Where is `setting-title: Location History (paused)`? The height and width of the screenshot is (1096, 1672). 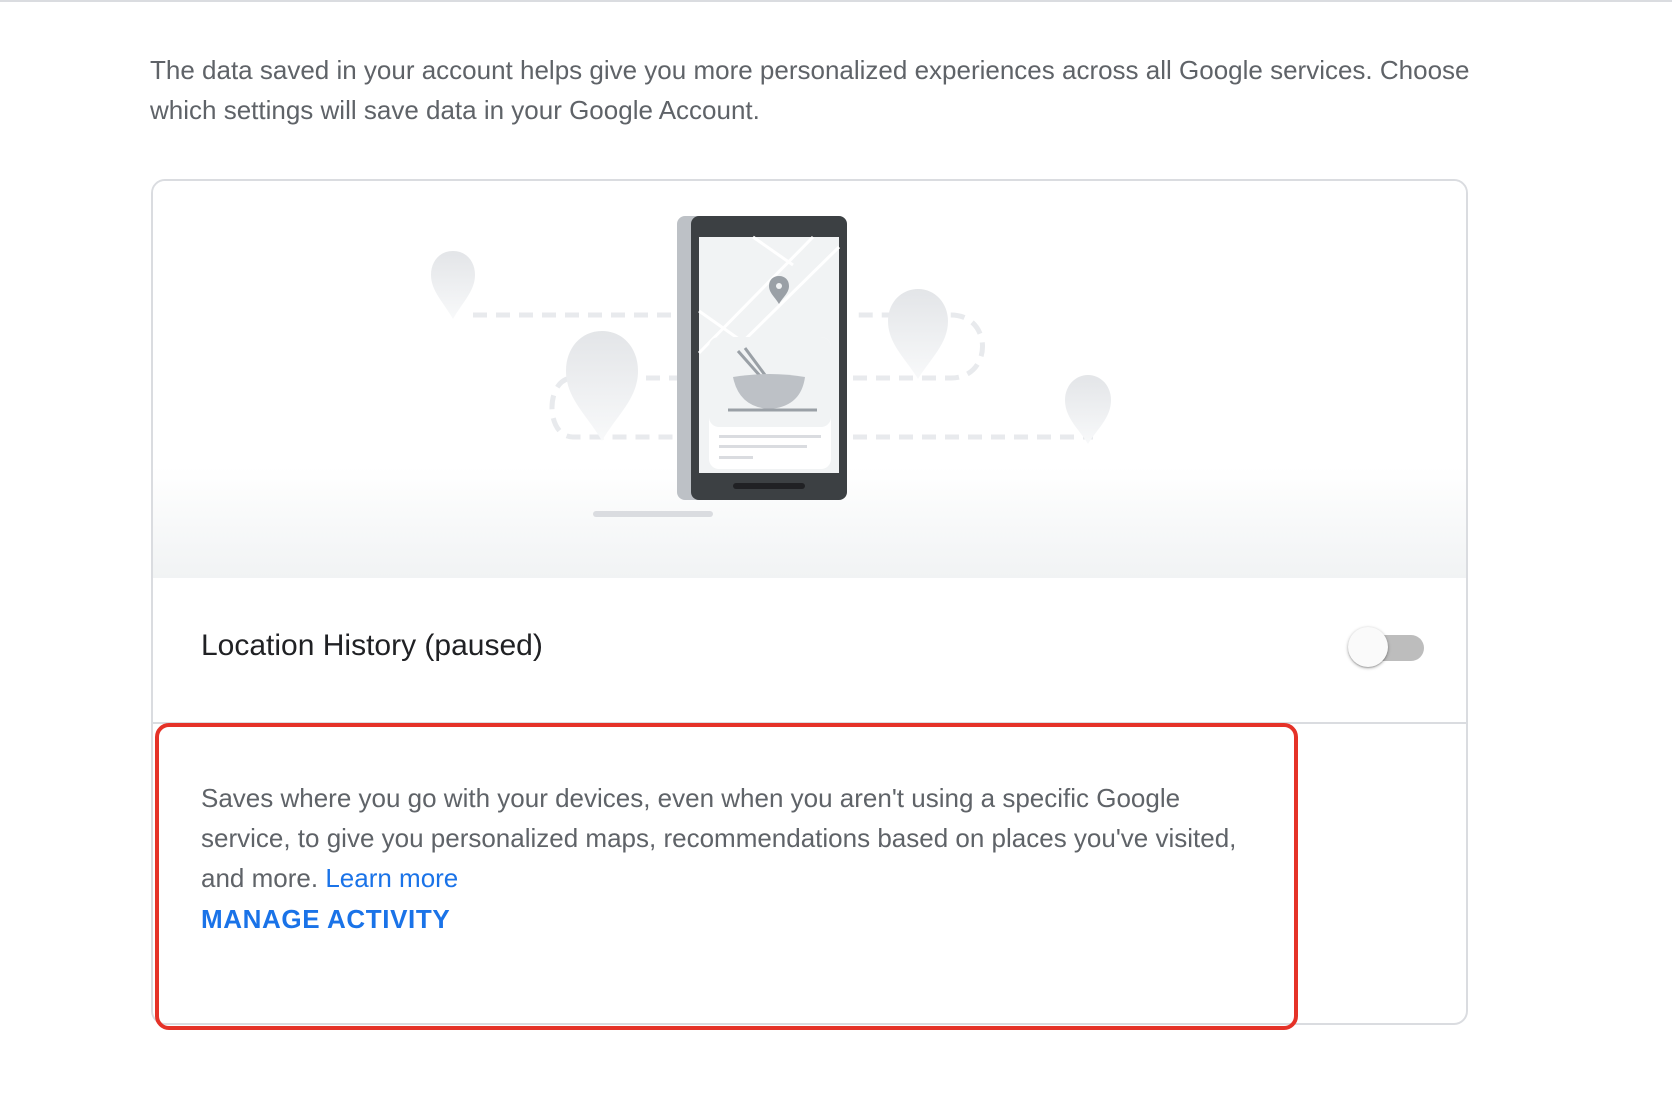 setting-title: Location History (paused) is located at coordinates (372, 645).